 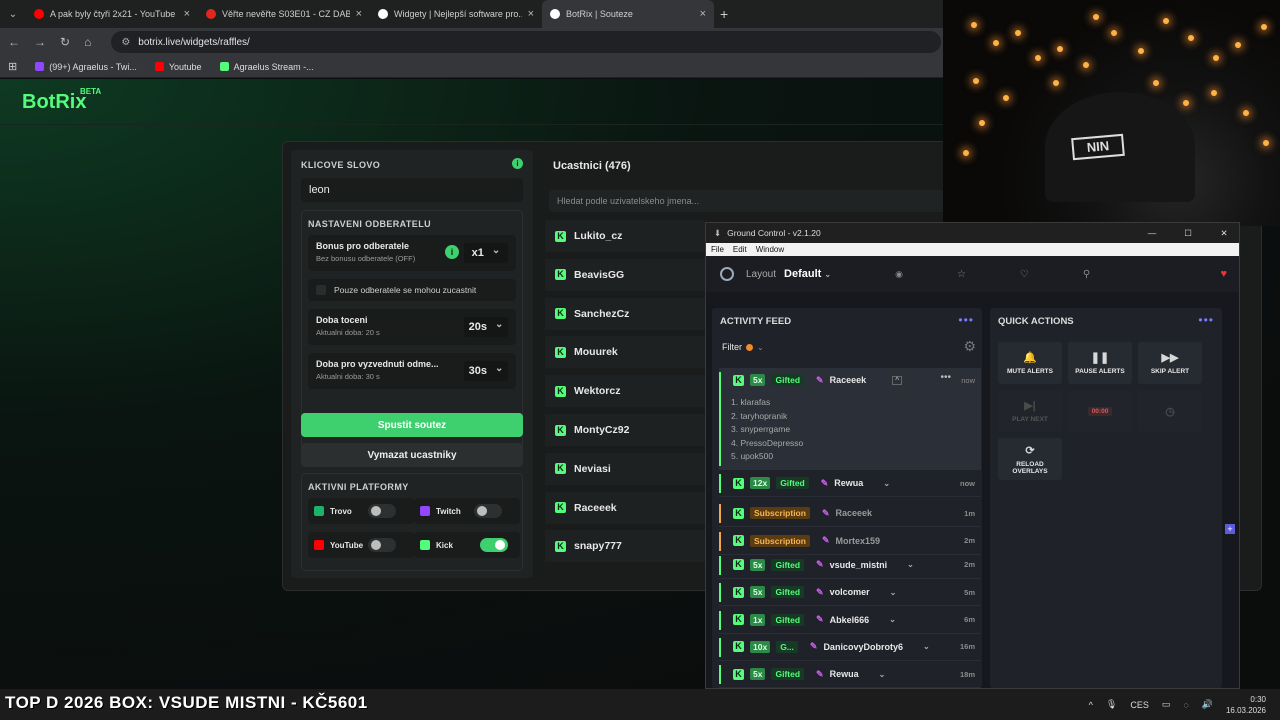 What do you see at coordinates (1185, 705) in the screenshot?
I see `network-icon: ◌` at bounding box center [1185, 705].